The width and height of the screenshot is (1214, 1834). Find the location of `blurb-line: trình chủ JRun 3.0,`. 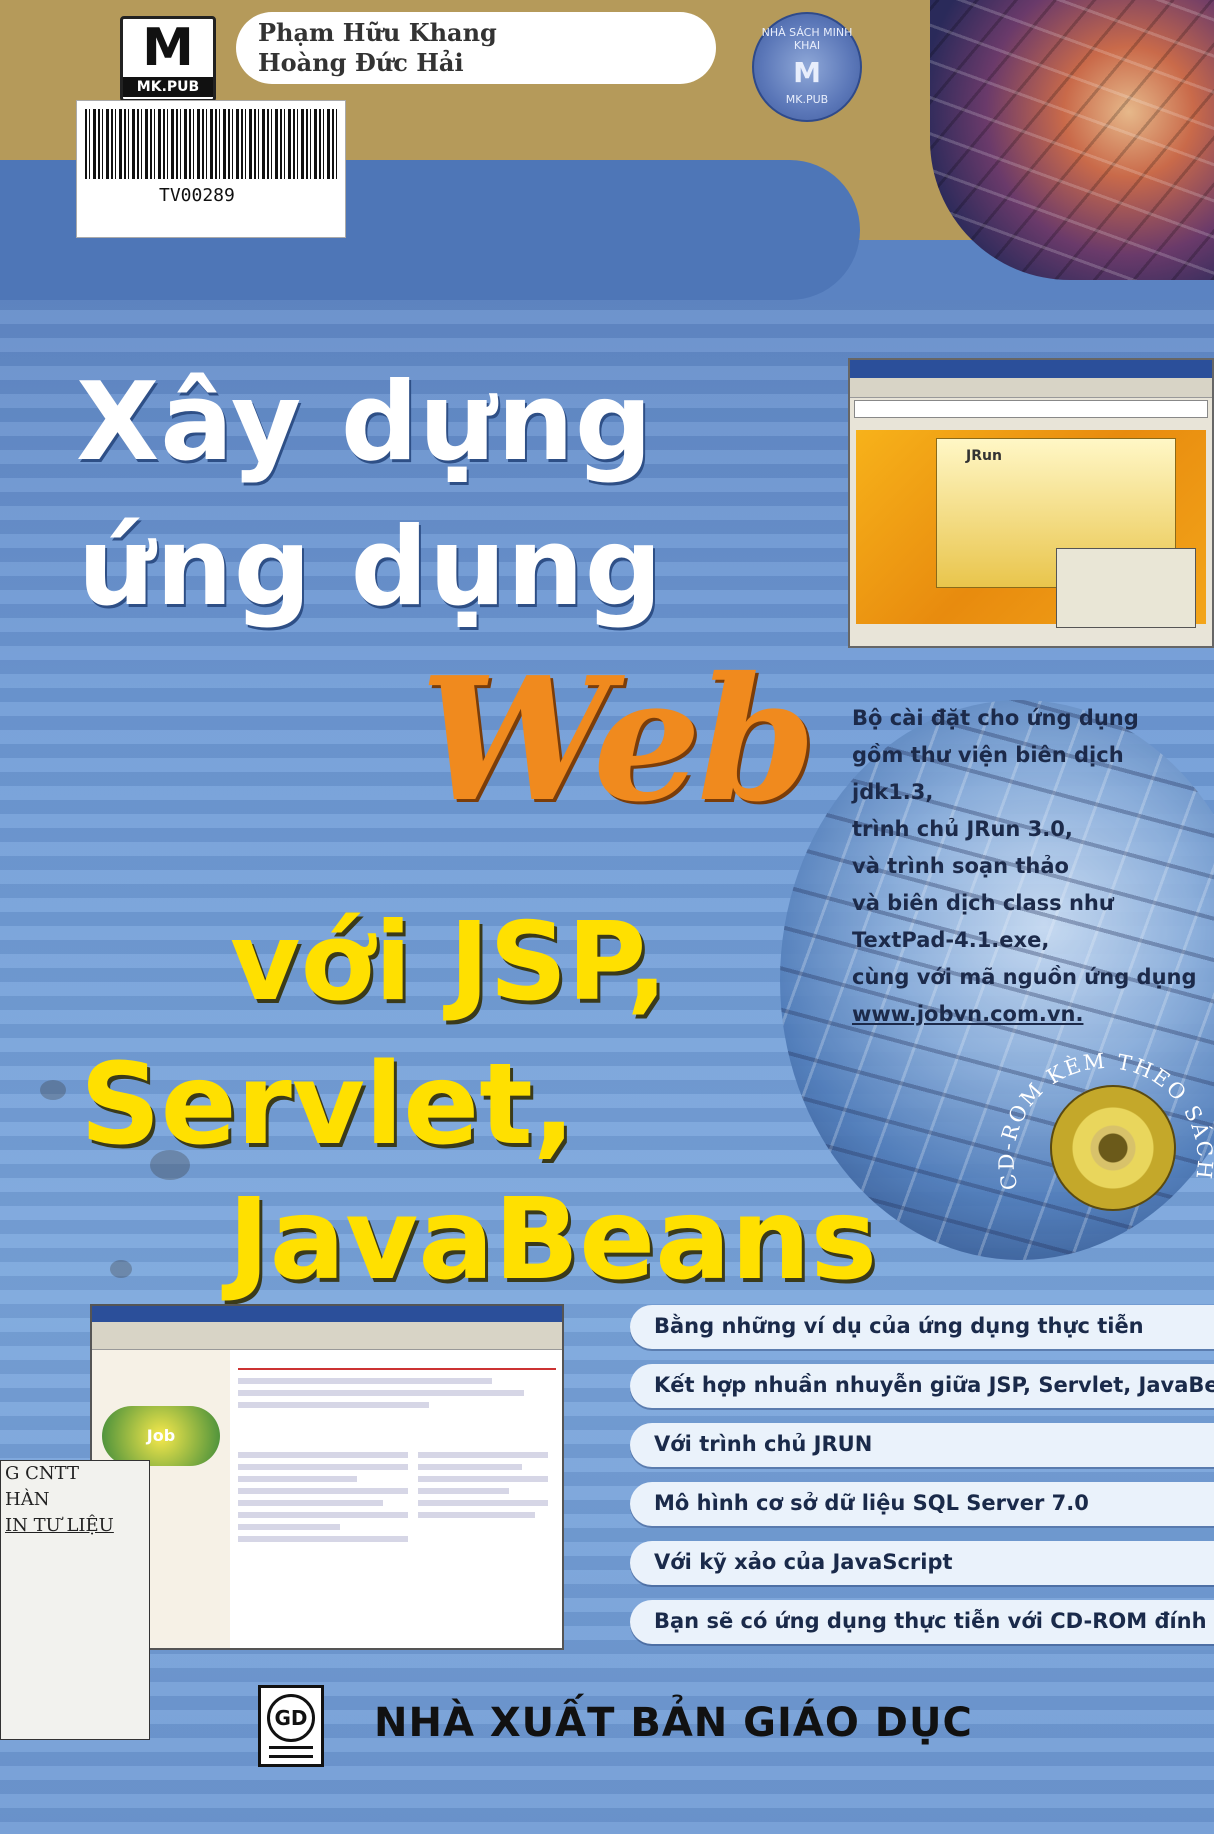

blurb-line: trình chủ JRun 3.0, is located at coordinates (962, 829).